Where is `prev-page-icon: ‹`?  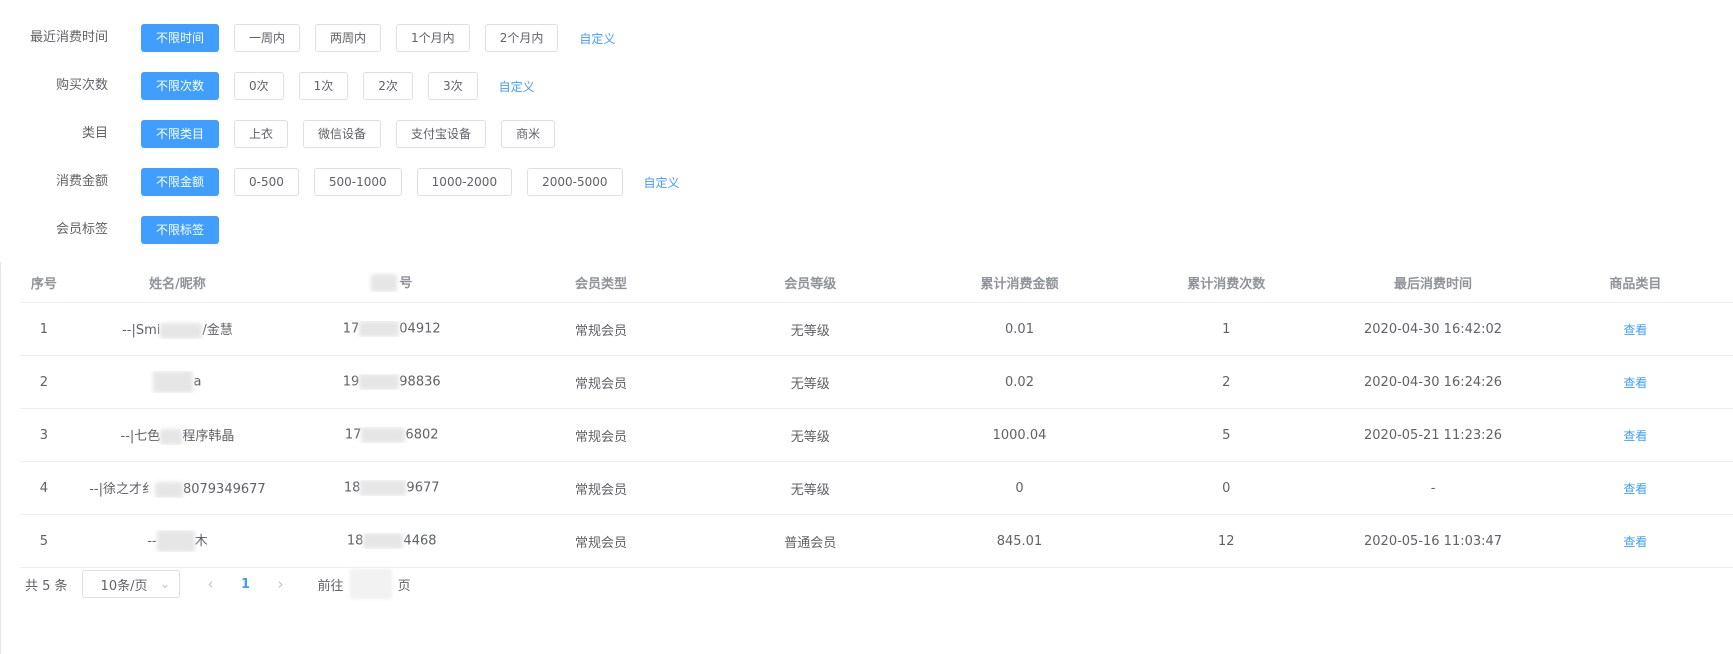
prev-page-icon: ‹ is located at coordinates (211, 584).